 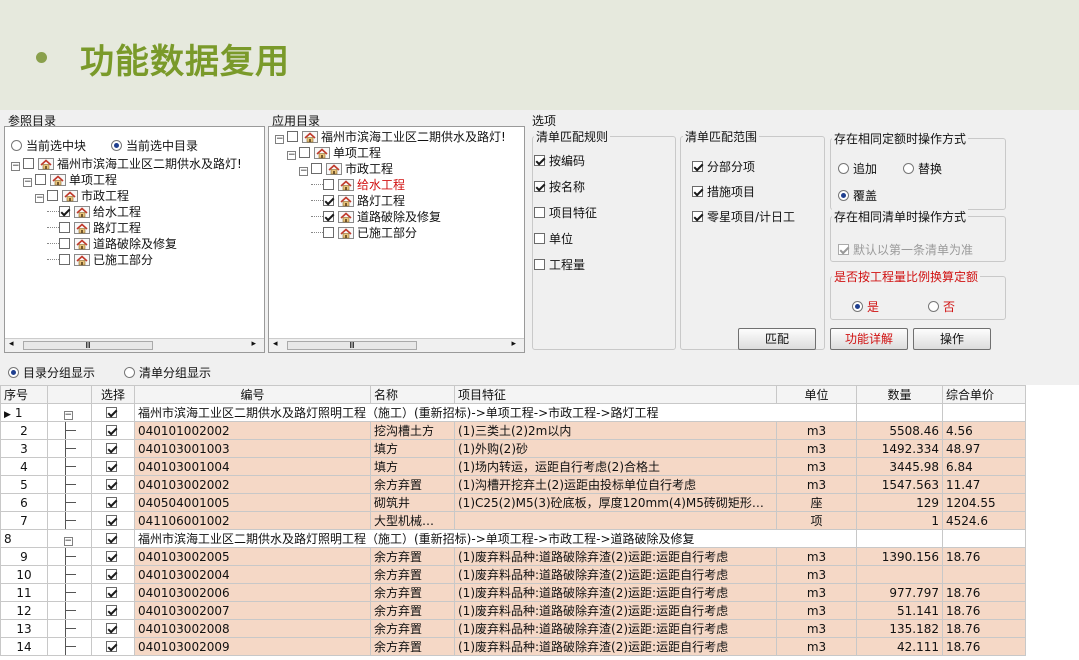 I want to click on price-cell: 48.97, so click(x=984, y=448).